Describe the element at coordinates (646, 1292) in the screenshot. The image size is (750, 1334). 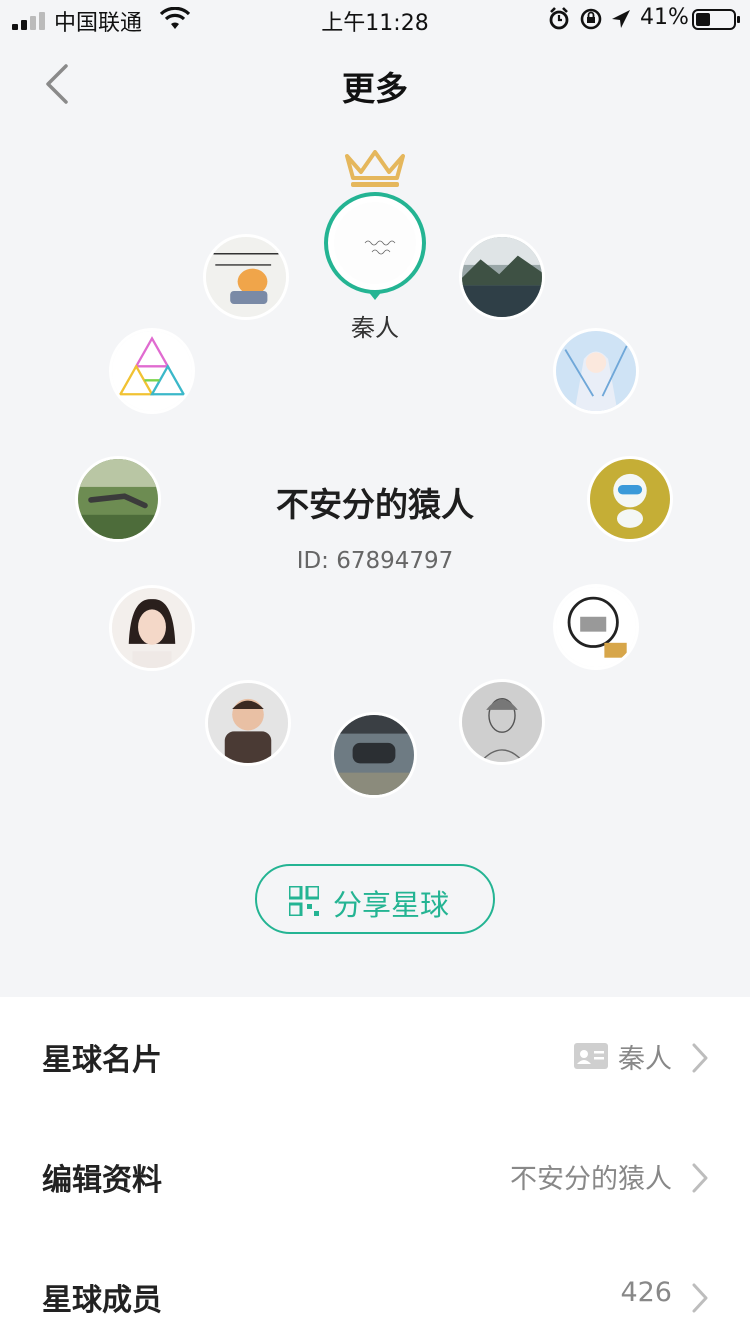
I see `list-item-value: 426` at that location.